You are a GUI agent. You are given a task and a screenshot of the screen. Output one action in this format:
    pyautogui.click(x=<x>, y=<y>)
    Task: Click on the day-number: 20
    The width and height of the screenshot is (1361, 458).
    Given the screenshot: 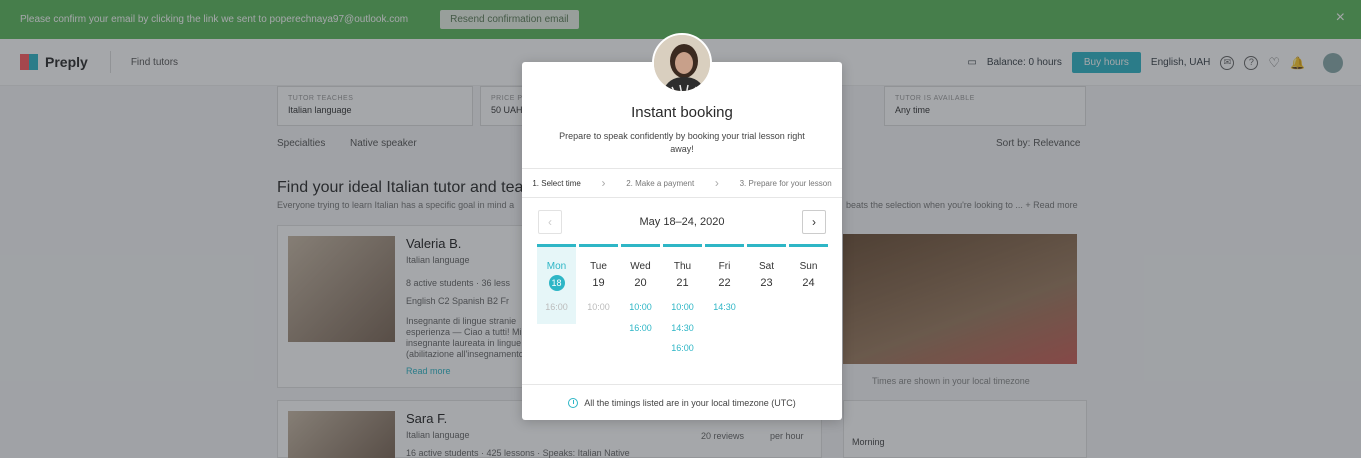 What is the action you would take?
    pyautogui.click(x=640, y=283)
    